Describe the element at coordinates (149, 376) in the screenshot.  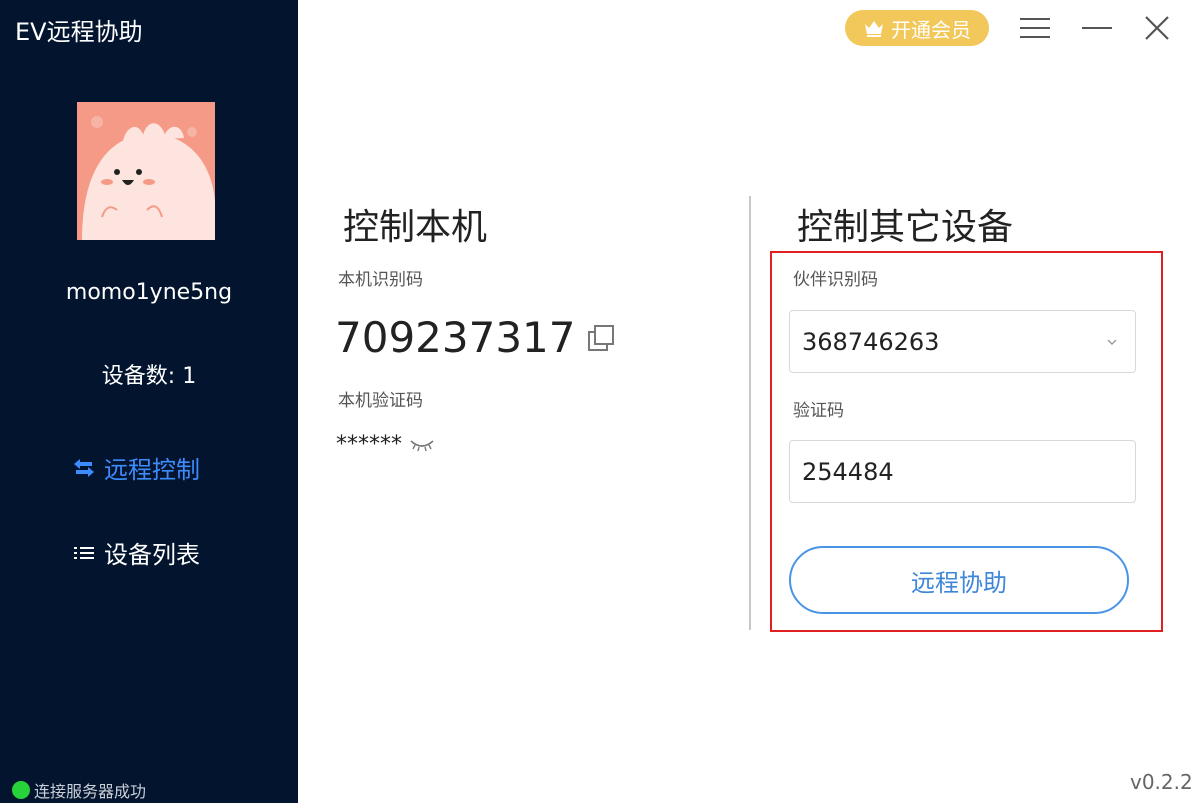
I see `device-count: 设备数: 1` at that location.